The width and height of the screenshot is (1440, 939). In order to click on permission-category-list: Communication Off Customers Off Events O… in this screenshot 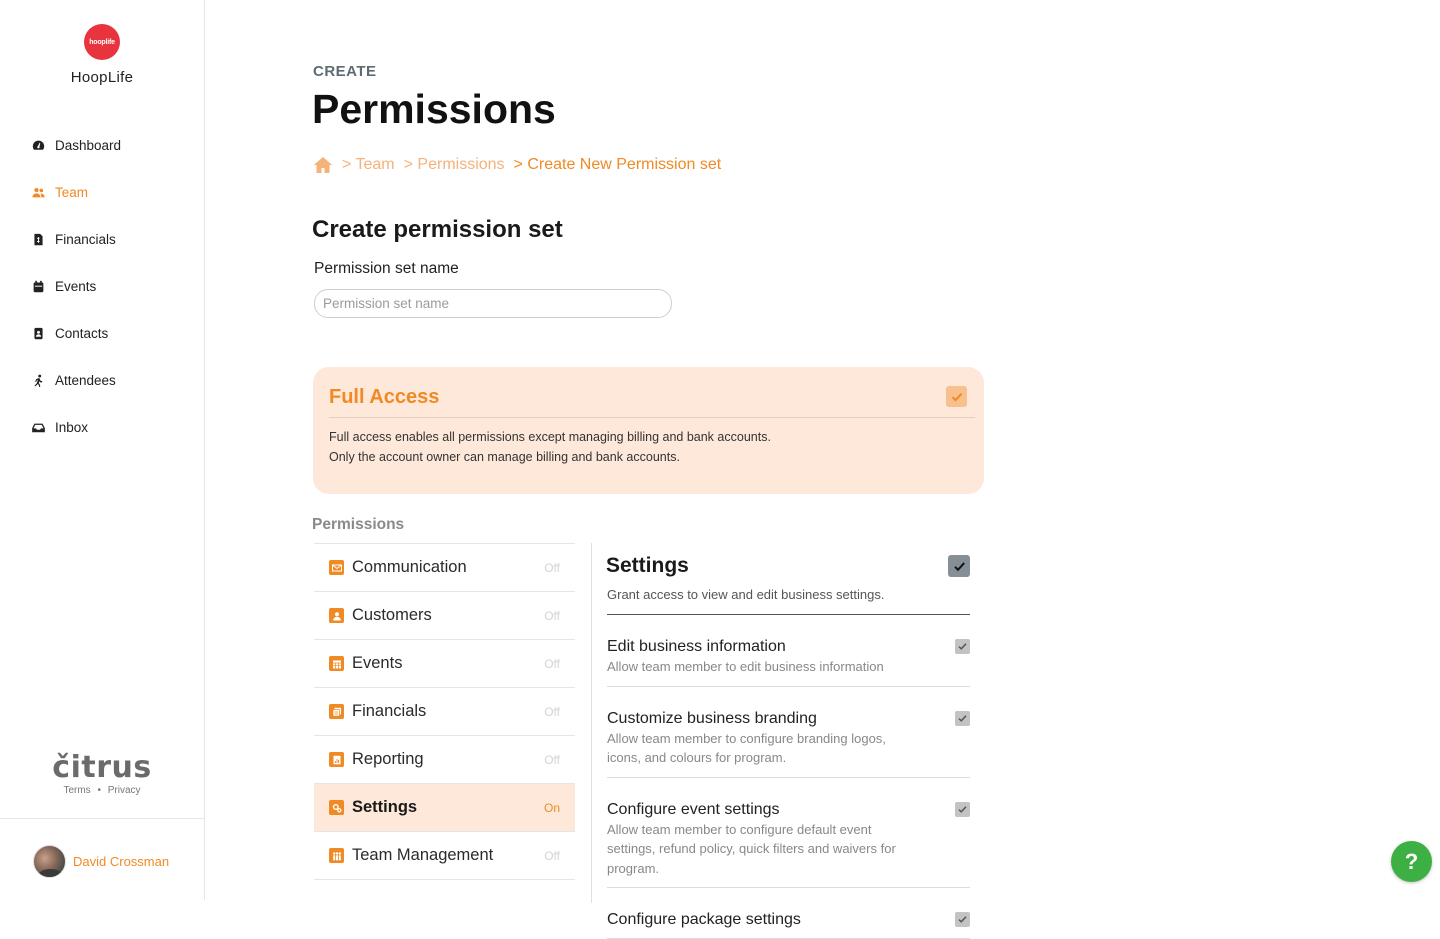, I will do `click(444, 711)`.